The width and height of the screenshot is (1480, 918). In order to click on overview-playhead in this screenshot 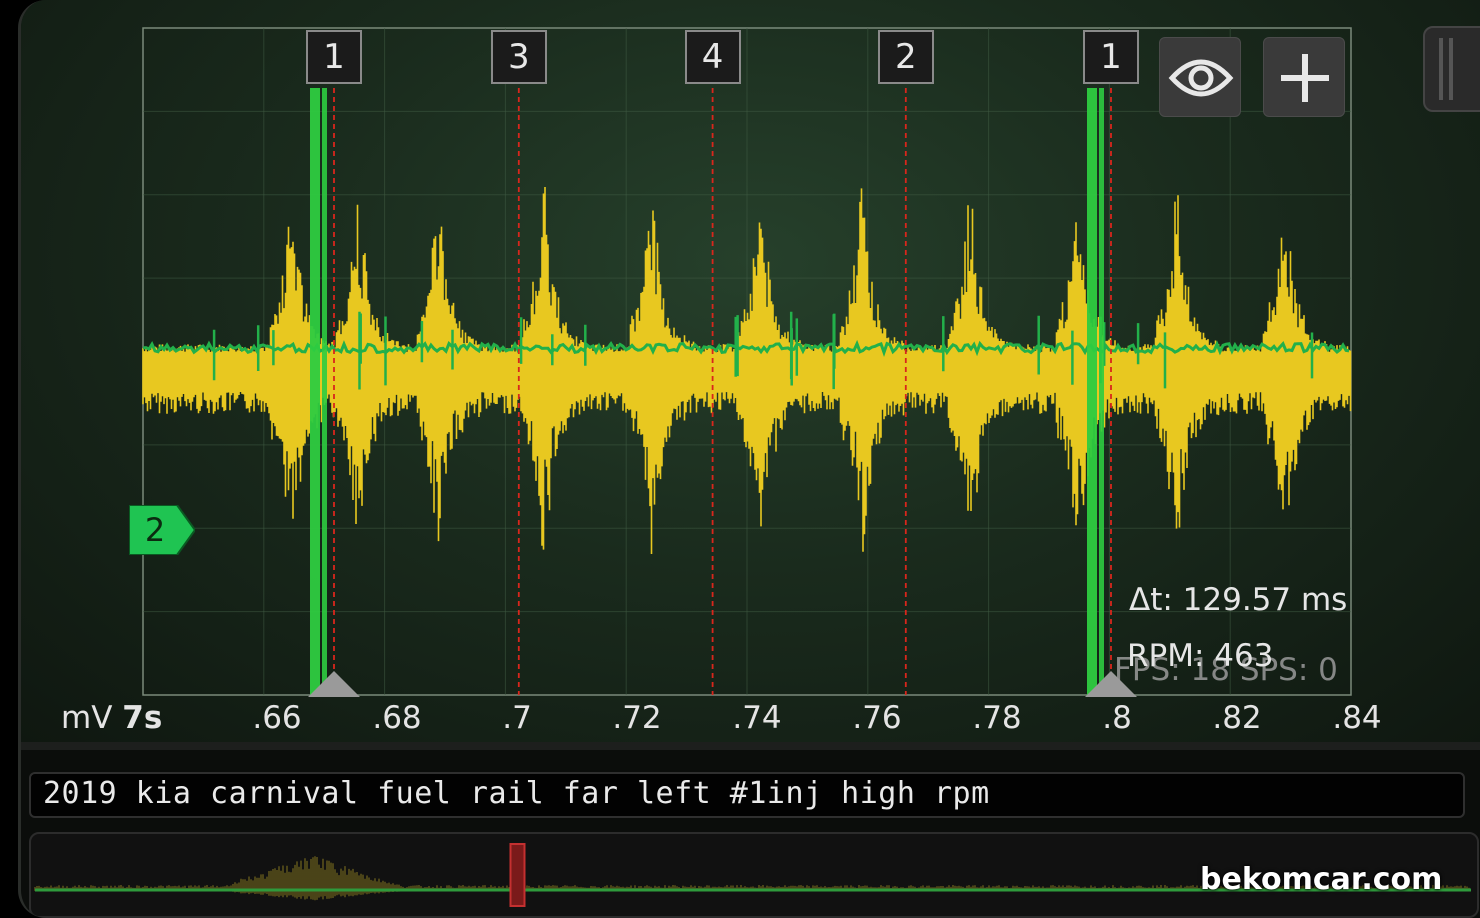, I will do `click(517, 875)`.